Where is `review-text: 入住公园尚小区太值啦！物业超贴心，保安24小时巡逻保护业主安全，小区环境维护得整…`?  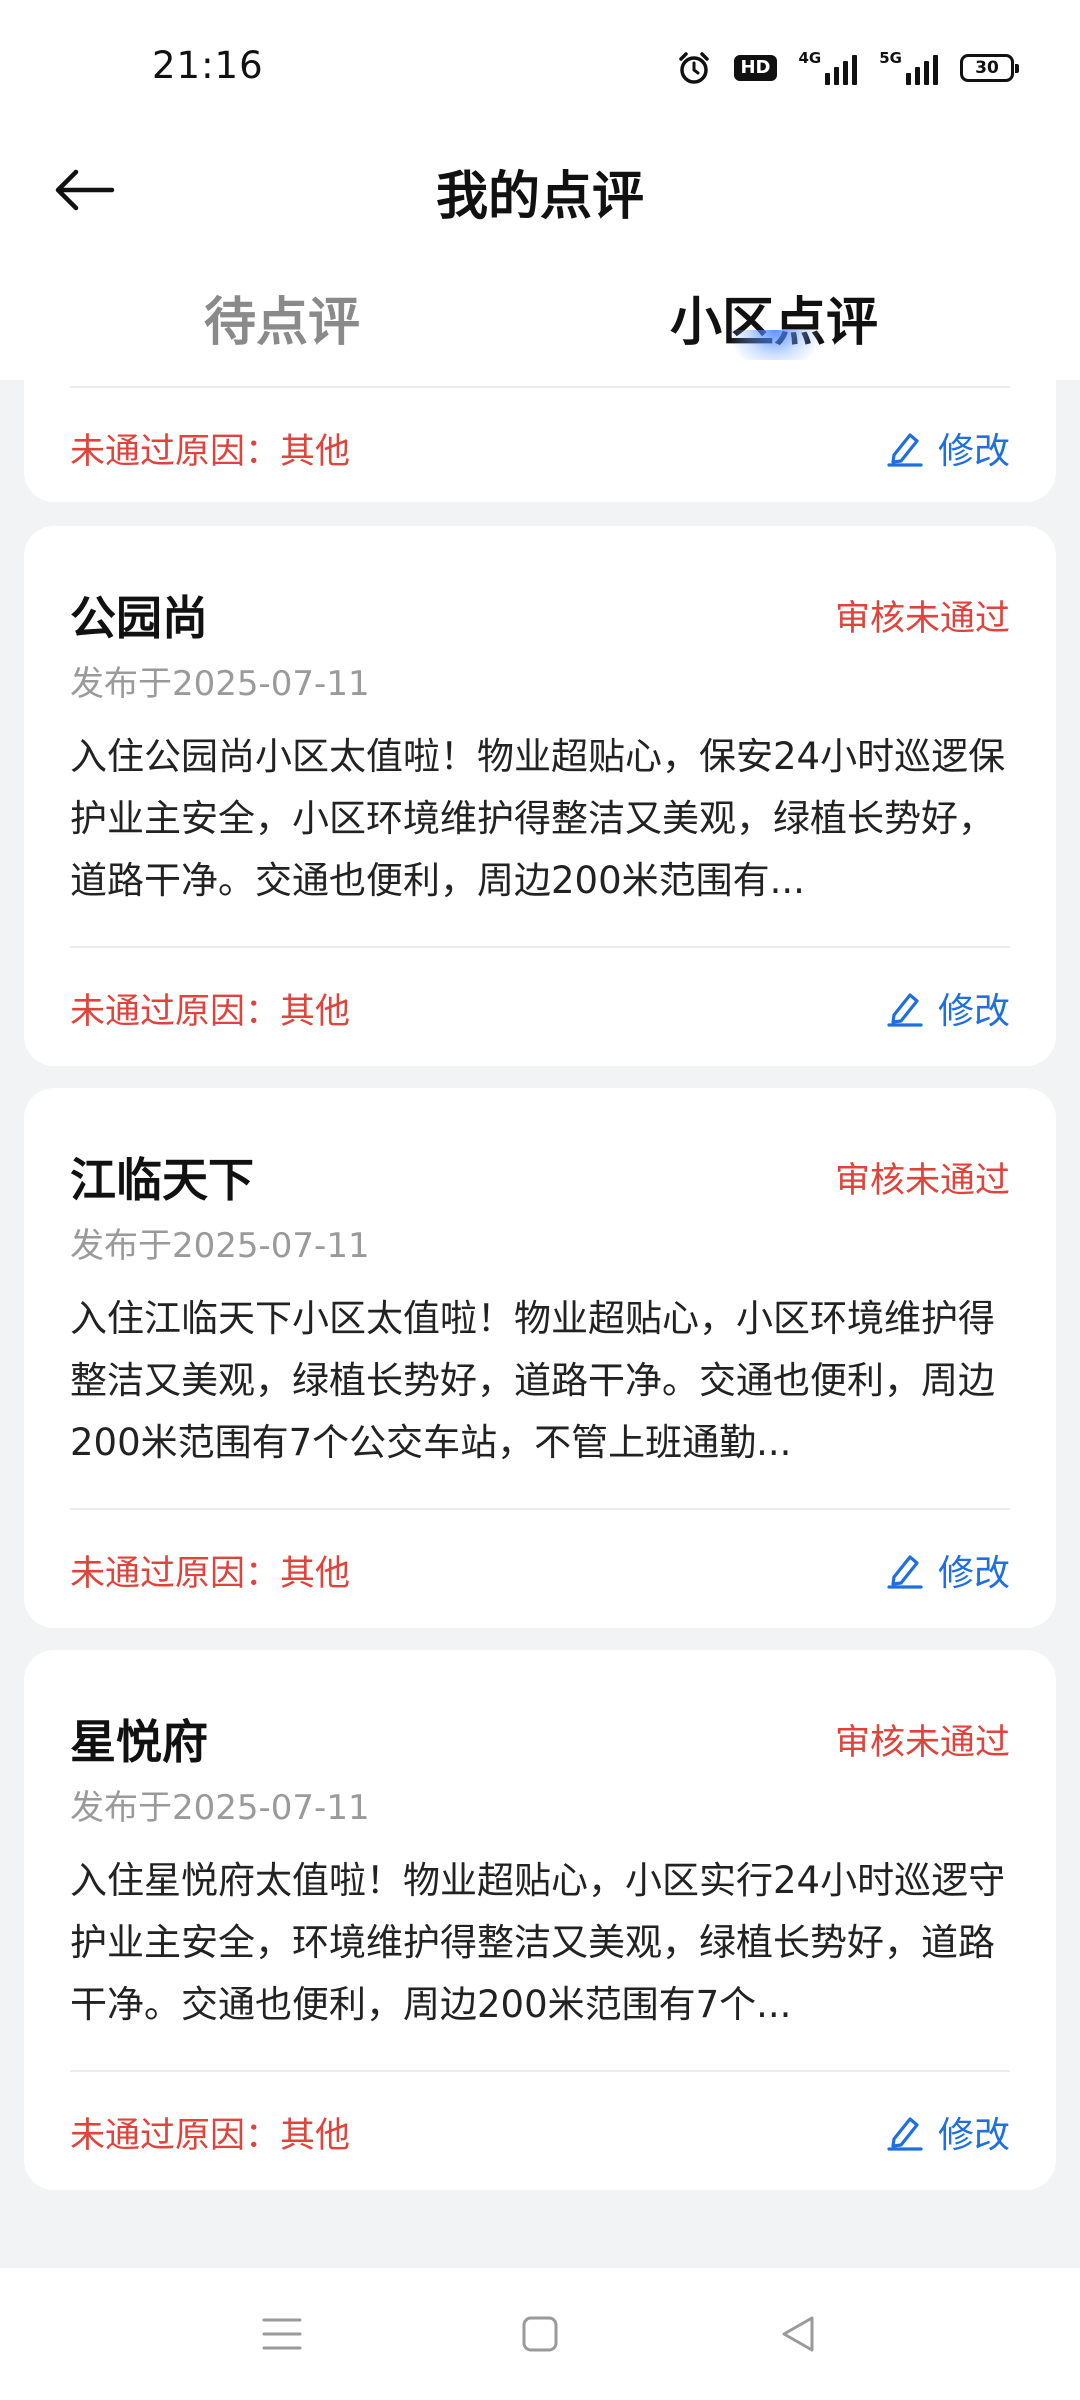 review-text: 入住公园尚小区太值啦！物业超贴心，保安24小时巡逻保护业主安全，小区环境维护得整… is located at coordinates (538, 818).